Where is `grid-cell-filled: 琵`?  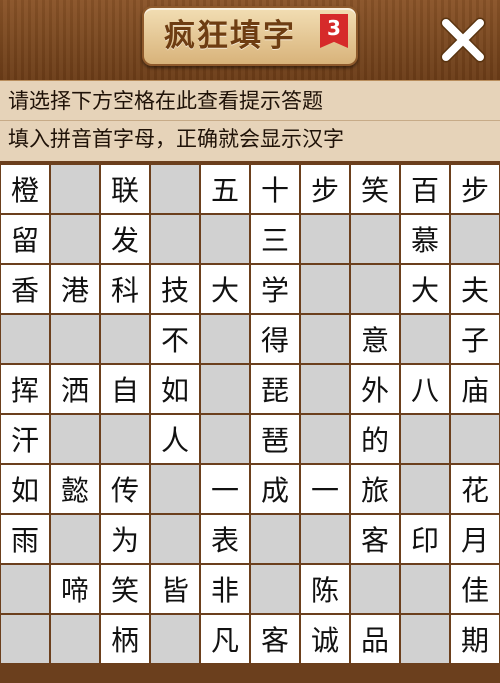 grid-cell-filled: 琵 is located at coordinates (275, 389).